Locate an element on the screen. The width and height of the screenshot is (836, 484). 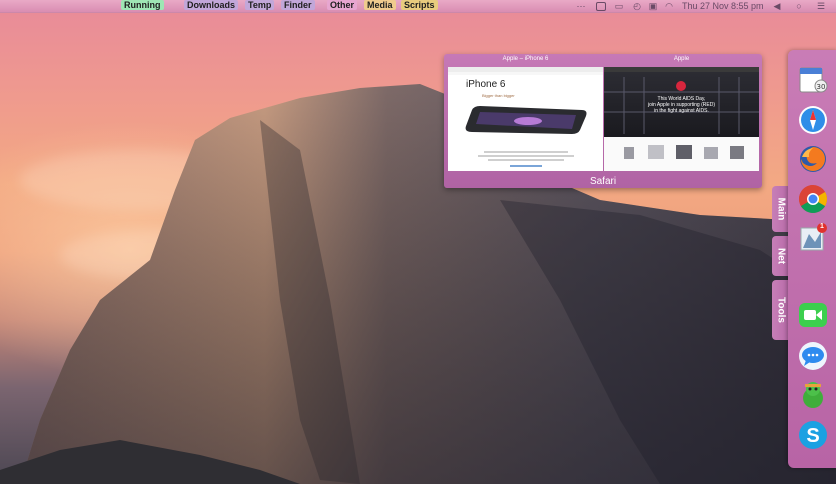
menubar-clock: Thu 27 Nov 8:55 pm is located at coordinates (723, 6).